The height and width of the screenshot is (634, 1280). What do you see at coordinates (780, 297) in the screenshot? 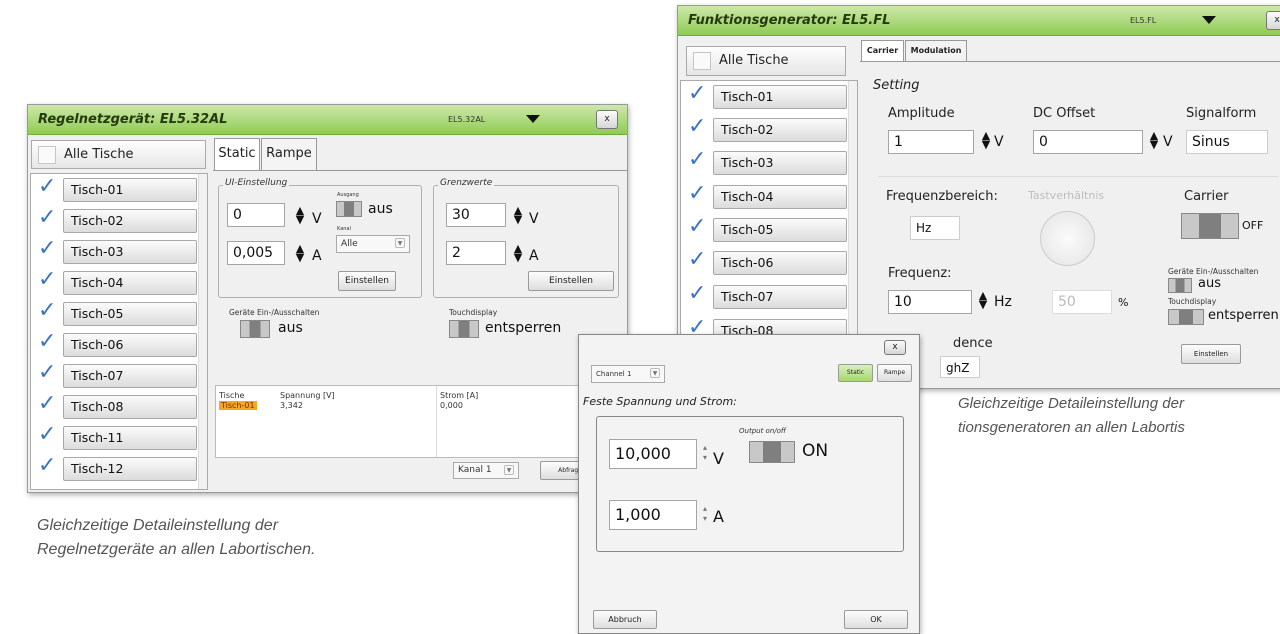
I see `table-button: Tisch-07` at bounding box center [780, 297].